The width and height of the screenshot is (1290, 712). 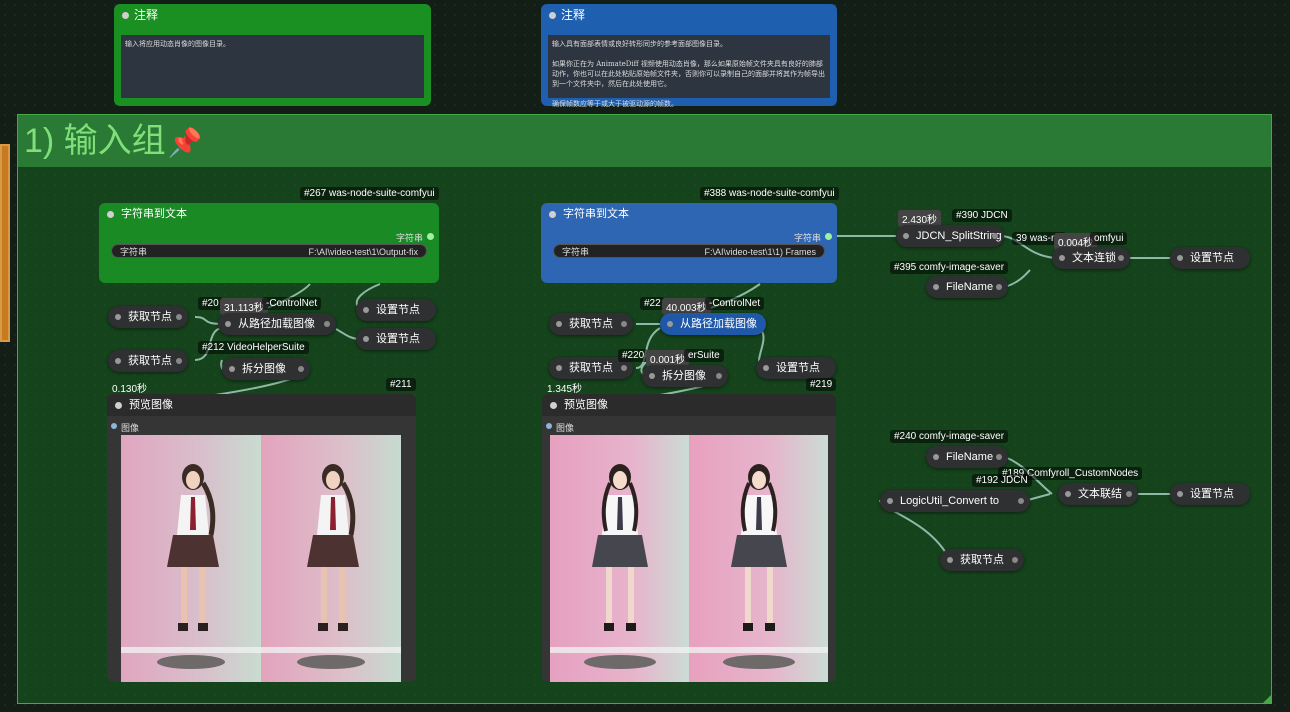 What do you see at coordinates (1002, 480) in the screenshot?
I see `jdcn-badge: #192 JDCN` at bounding box center [1002, 480].